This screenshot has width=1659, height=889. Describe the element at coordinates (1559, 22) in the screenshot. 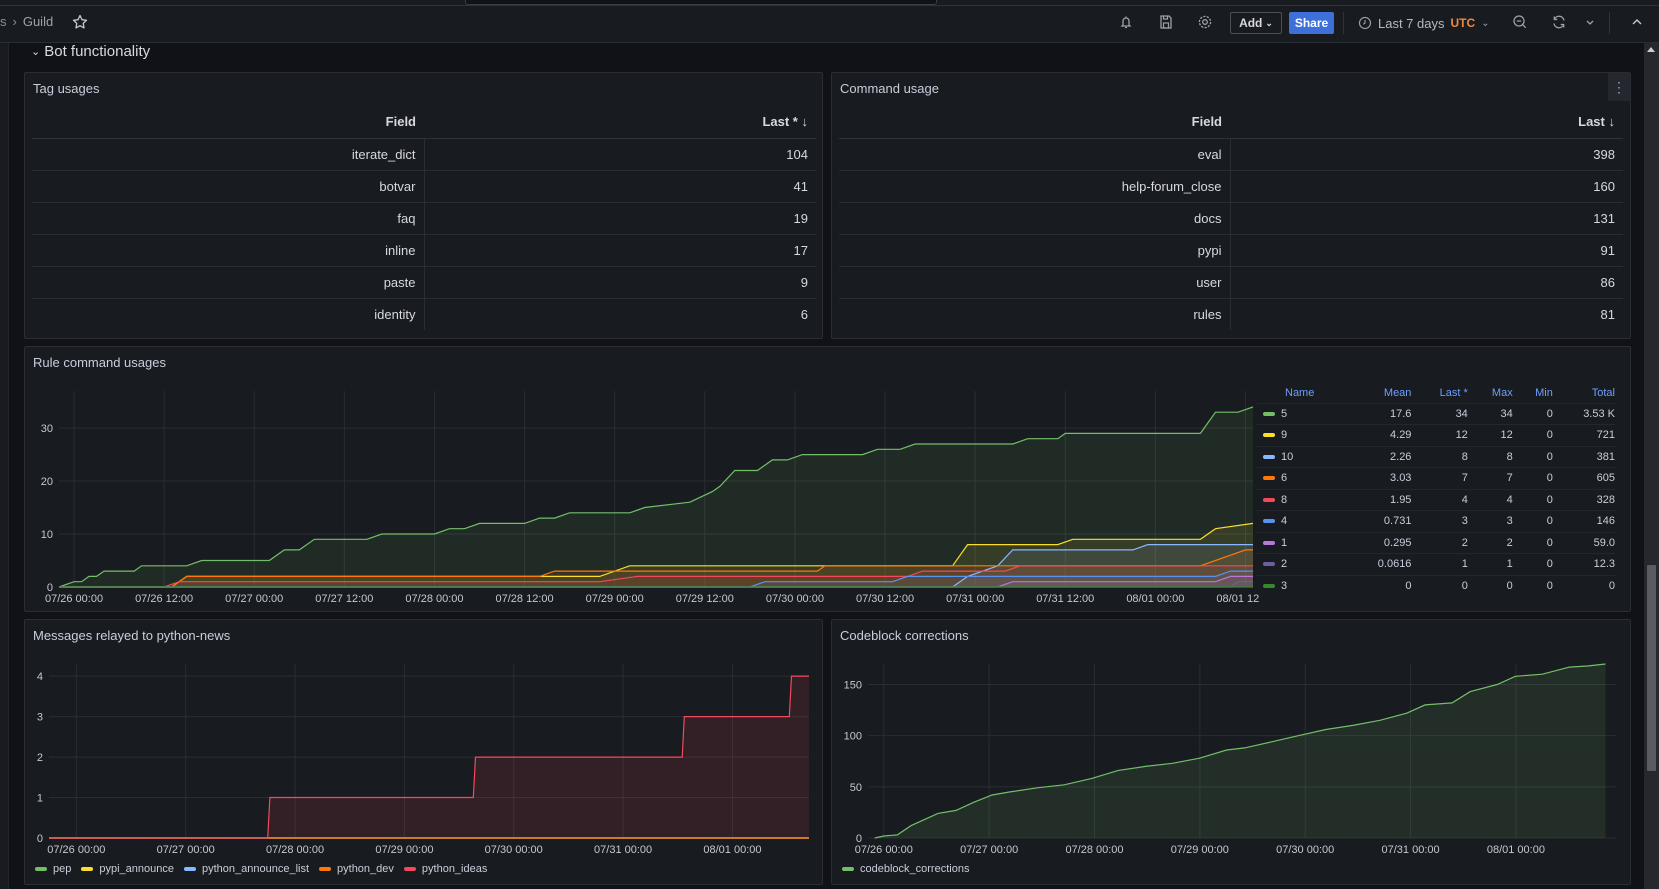

I see `refresh-icon` at that location.